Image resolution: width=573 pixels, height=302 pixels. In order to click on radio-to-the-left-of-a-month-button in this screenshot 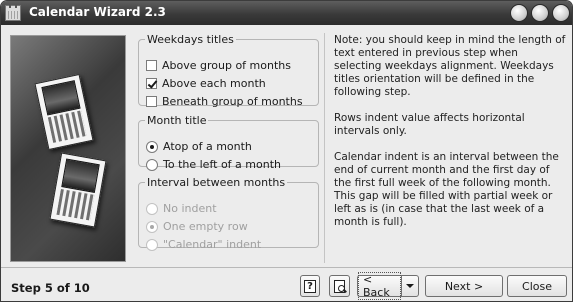, I will do `click(152, 164)`.